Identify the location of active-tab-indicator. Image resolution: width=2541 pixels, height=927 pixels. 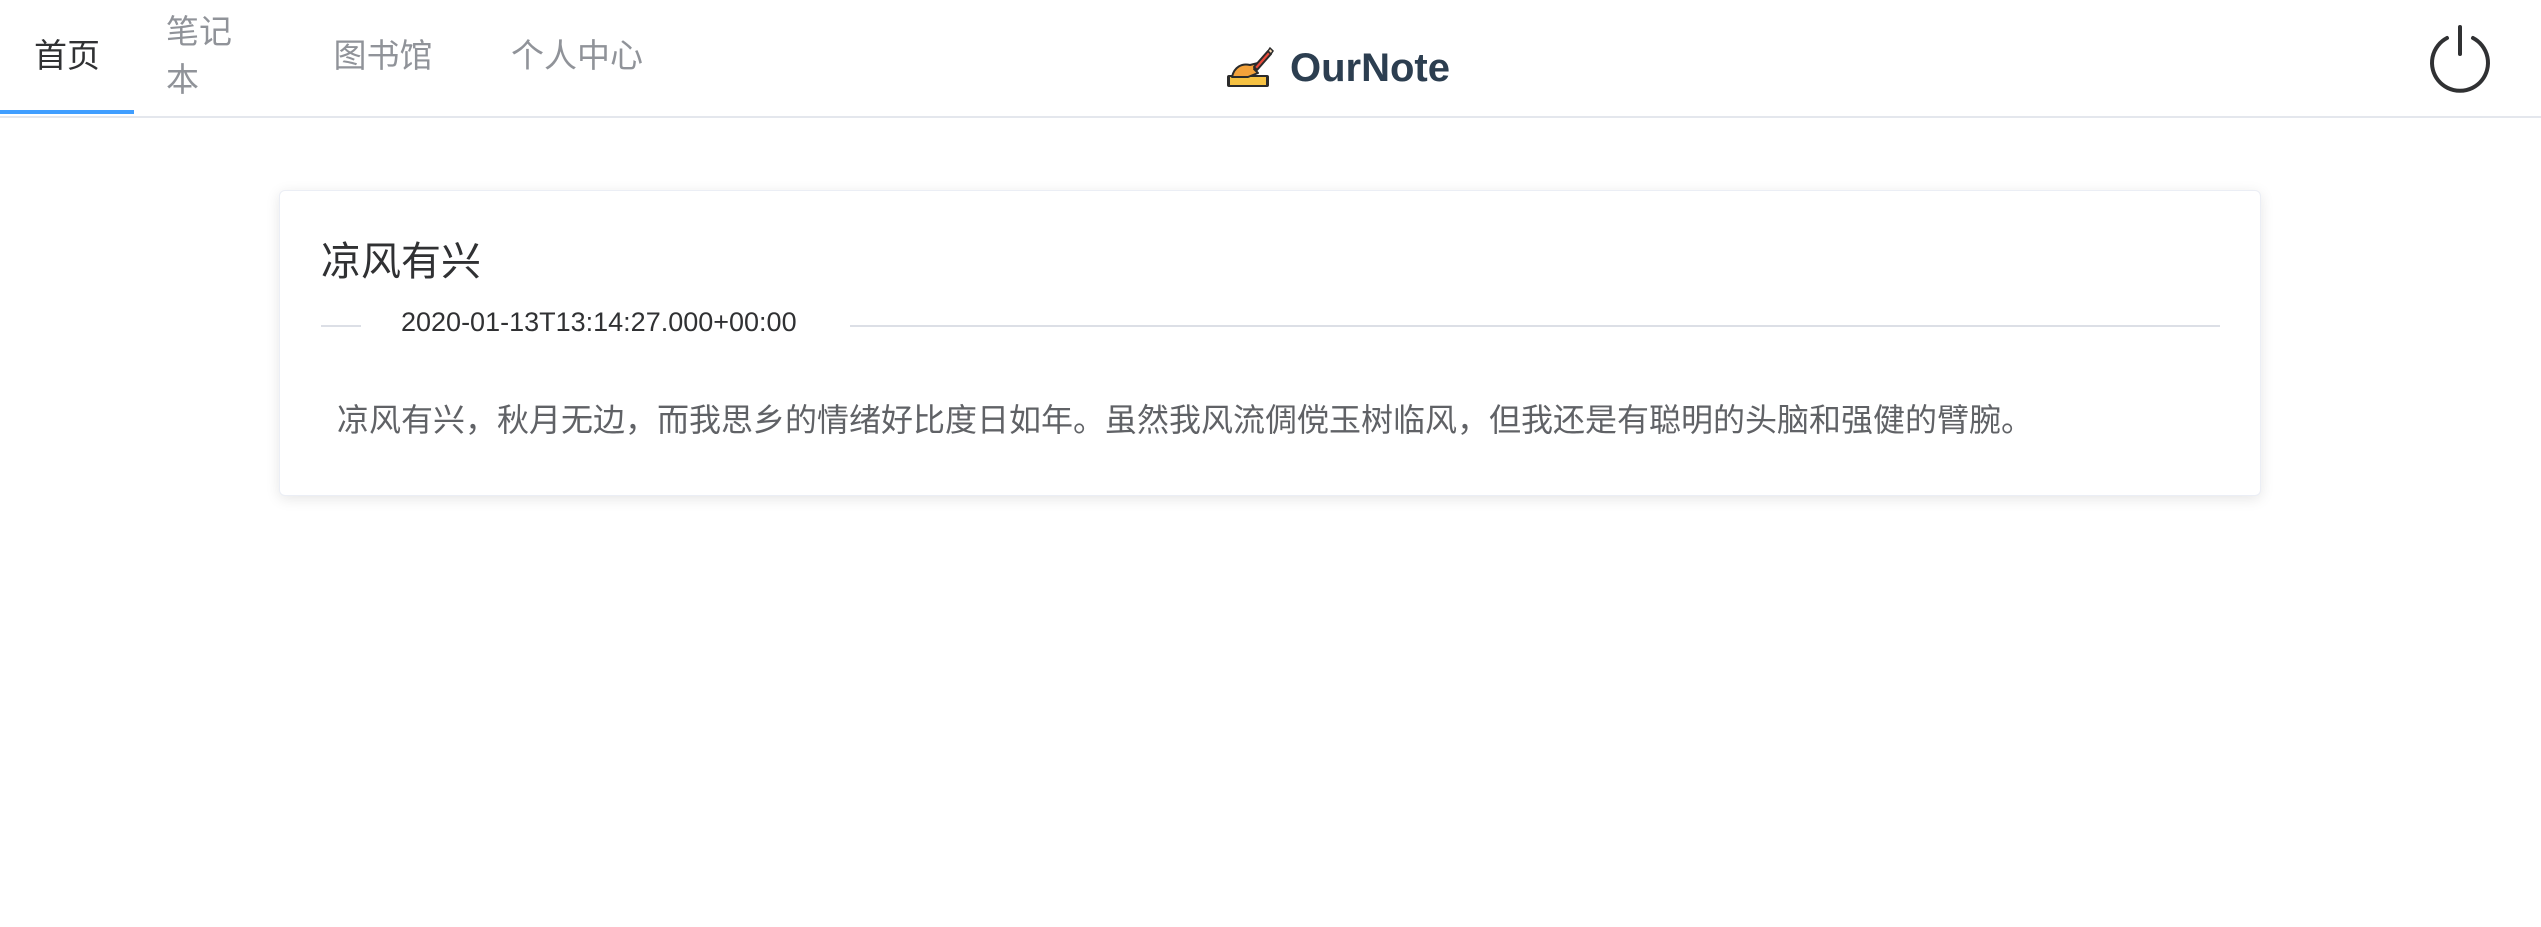
(67, 112).